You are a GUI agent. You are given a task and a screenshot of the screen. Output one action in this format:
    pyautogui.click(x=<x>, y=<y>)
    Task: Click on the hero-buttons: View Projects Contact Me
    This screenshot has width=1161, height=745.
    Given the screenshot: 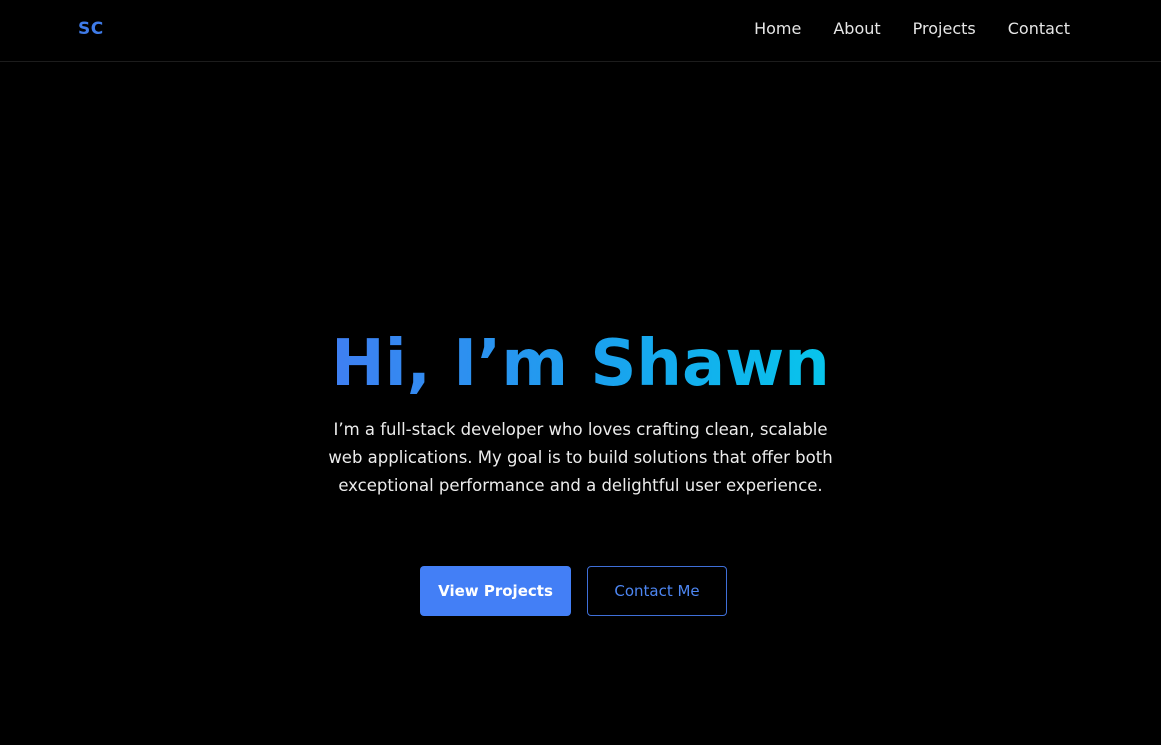 What is the action you would take?
    pyautogui.click(x=573, y=591)
    